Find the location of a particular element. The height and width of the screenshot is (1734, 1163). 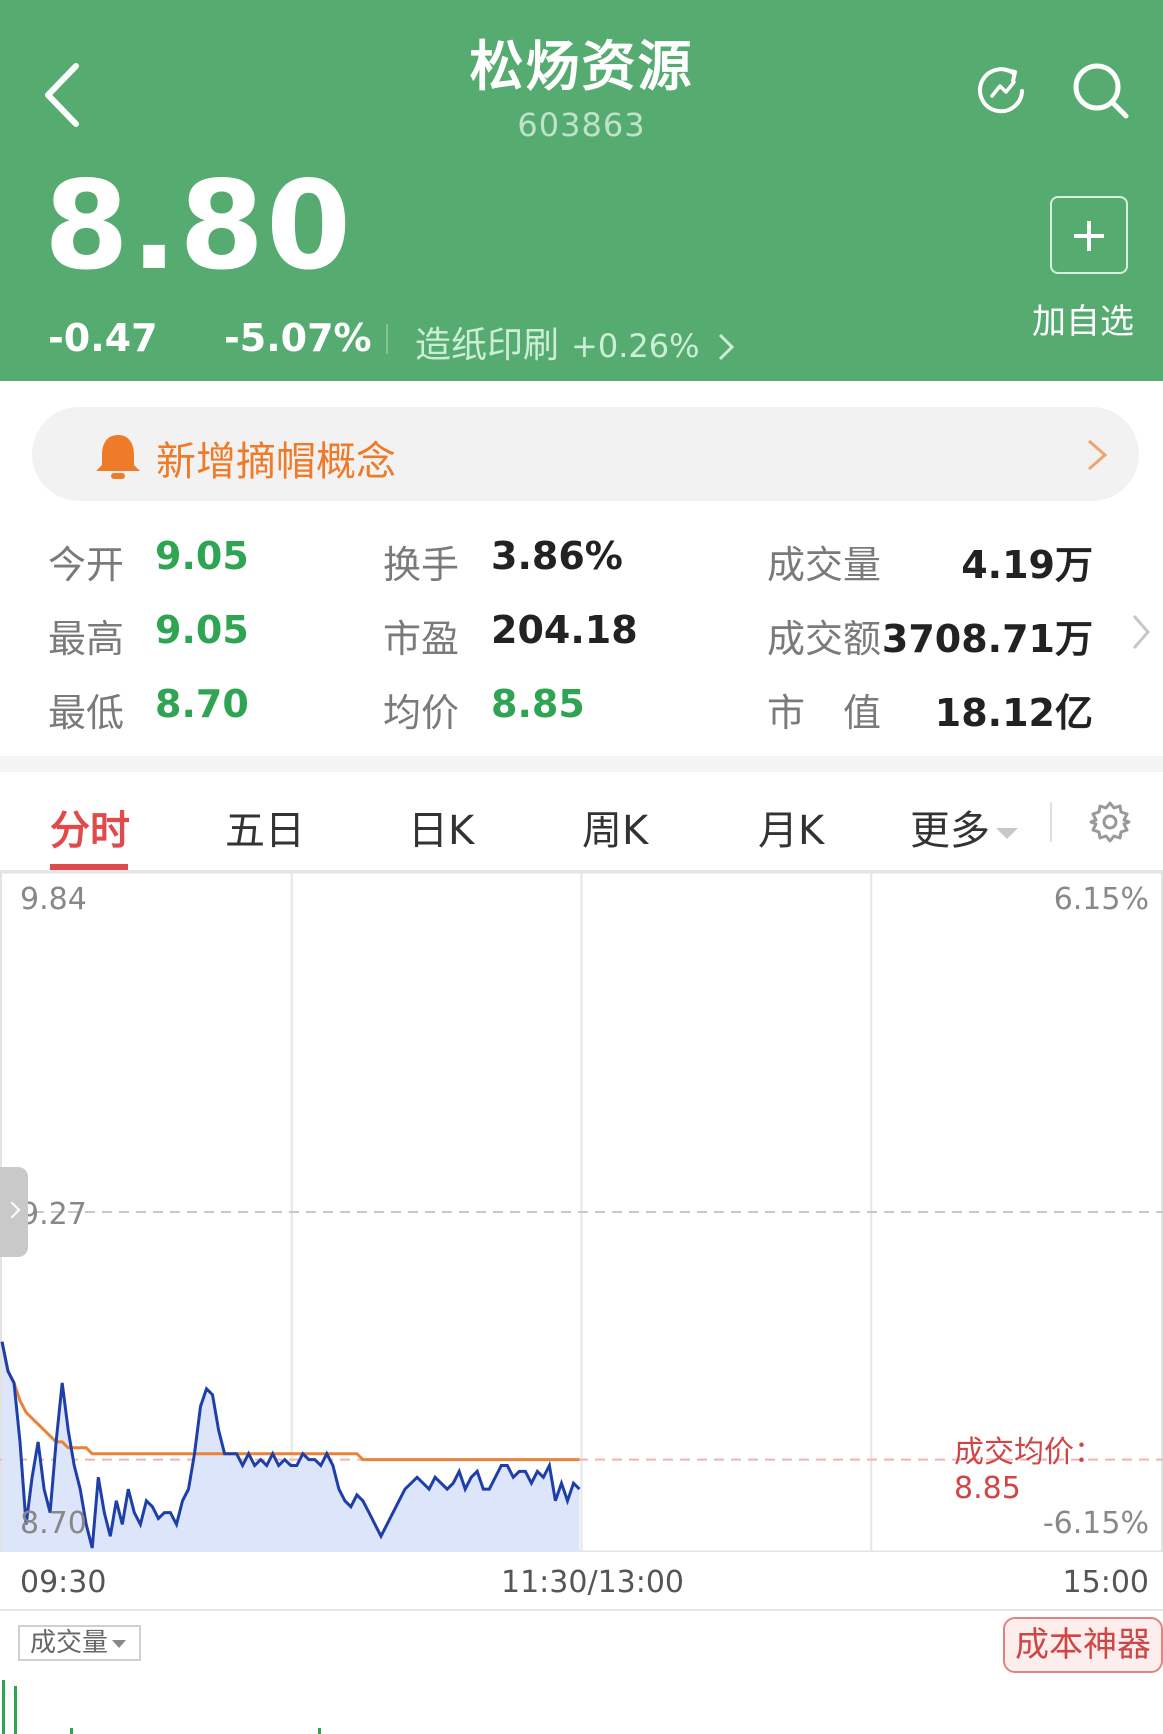

market-cap-value: 18.12亿 is located at coordinates (1013, 713).